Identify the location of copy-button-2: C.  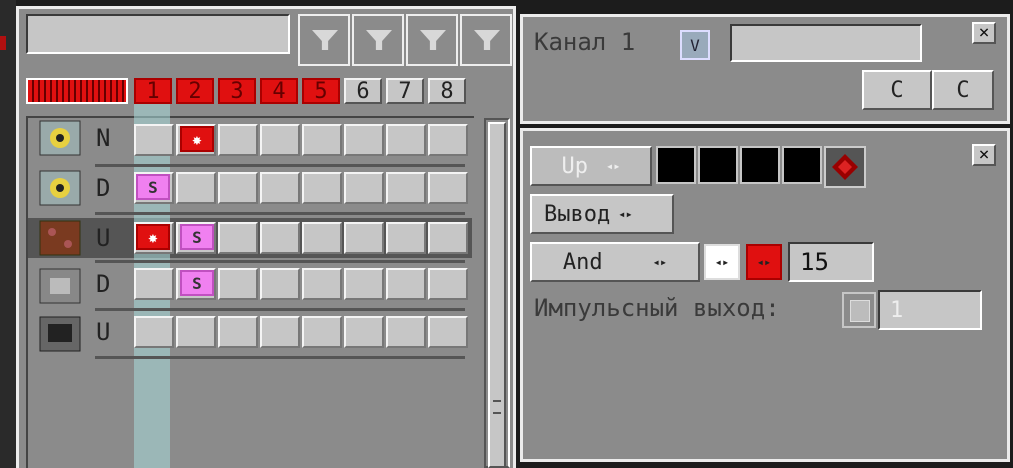
(963, 90).